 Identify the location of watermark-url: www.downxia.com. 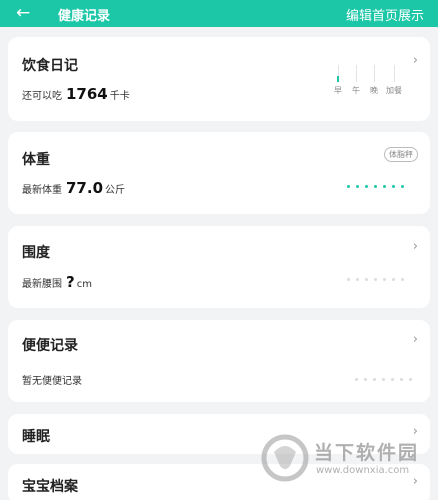
(363, 470).